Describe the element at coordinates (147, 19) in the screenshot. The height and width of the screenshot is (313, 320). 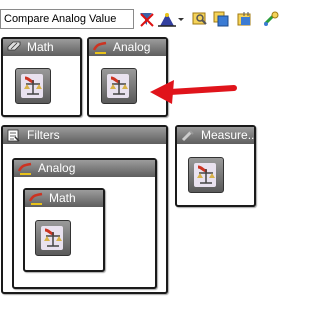
I see `clear-filter-icon` at that location.